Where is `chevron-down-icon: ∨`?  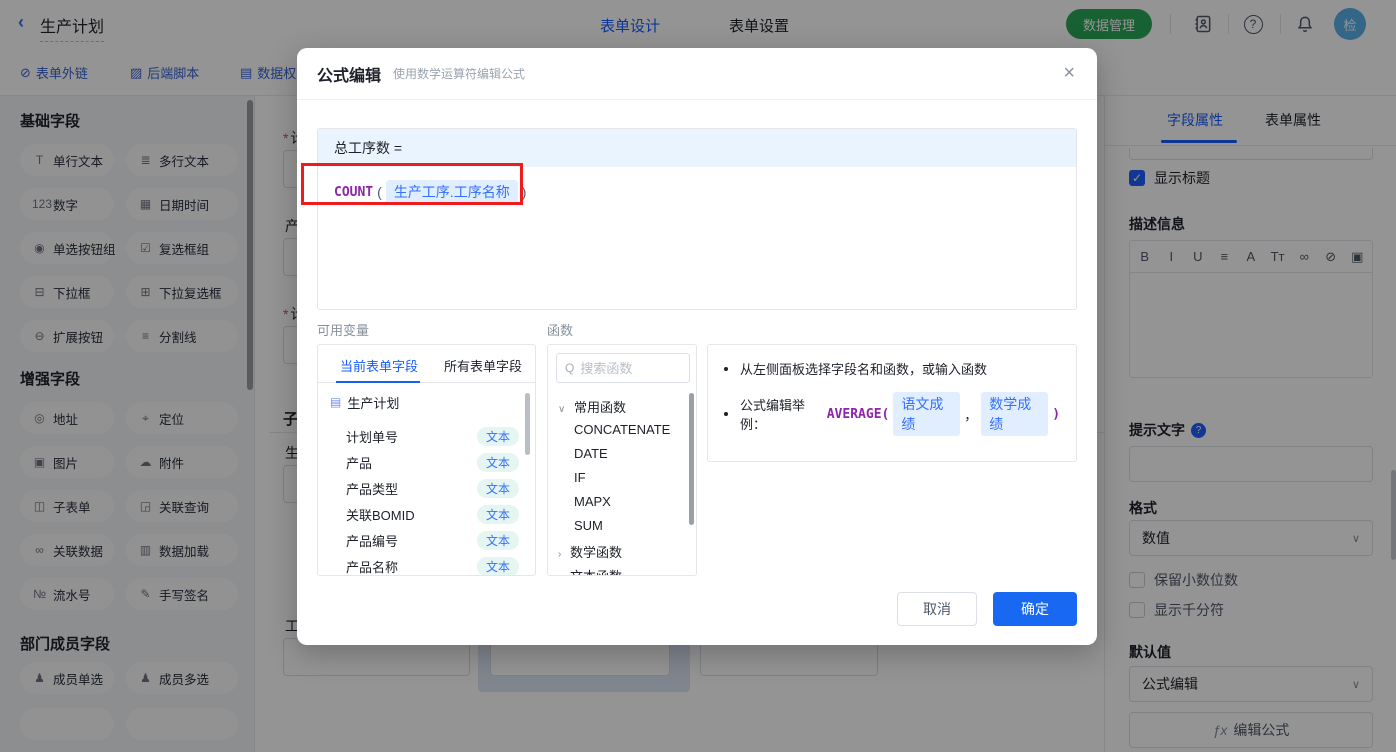 chevron-down-icon: ∨ is located at coordinates (562, 409).